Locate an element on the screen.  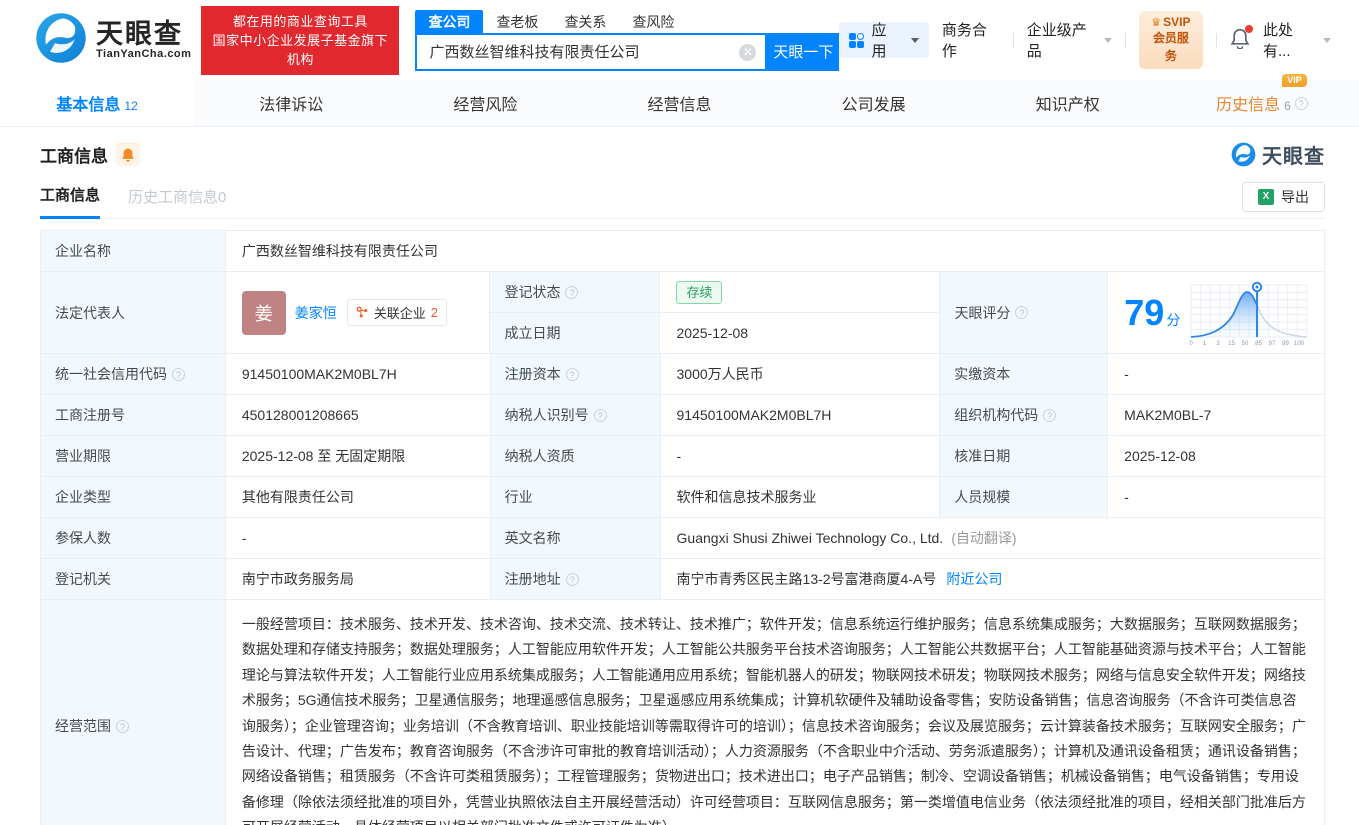
legal-rep-cell: 姜 姜家恒 关联企业 2 is located at coordinates (358, 313).